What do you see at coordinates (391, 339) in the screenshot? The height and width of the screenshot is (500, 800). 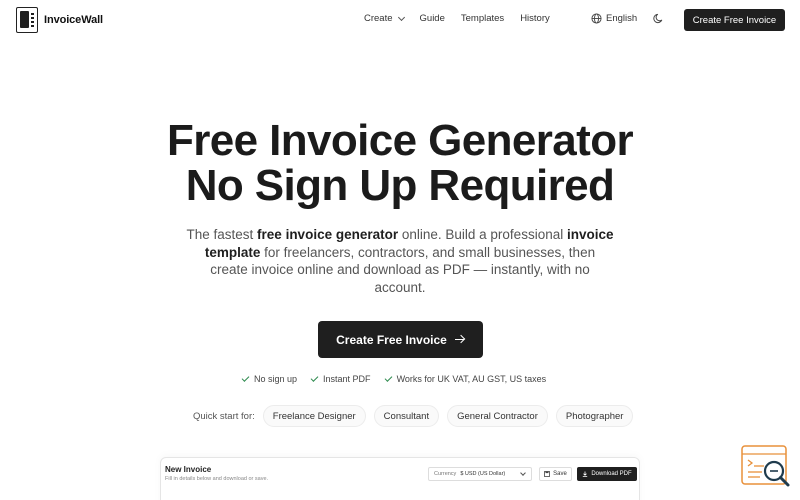 I see `hero-cta-label: Create Free Invoice` at bounding box center [391, 339].